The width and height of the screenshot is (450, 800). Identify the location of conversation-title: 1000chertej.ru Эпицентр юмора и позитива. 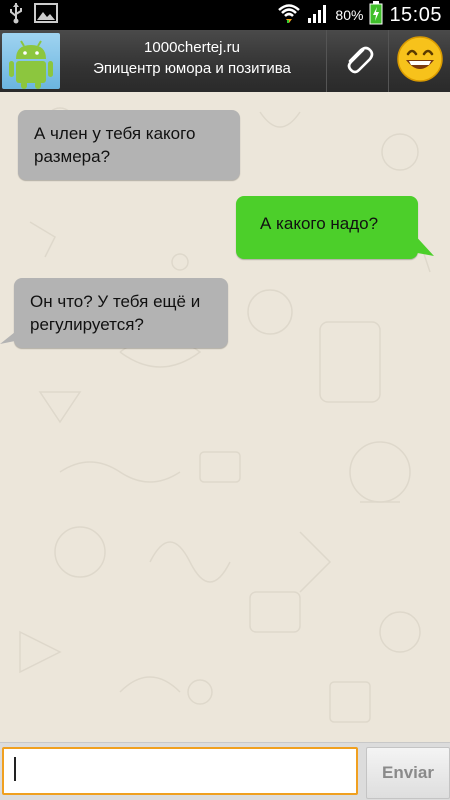
(192, 61).